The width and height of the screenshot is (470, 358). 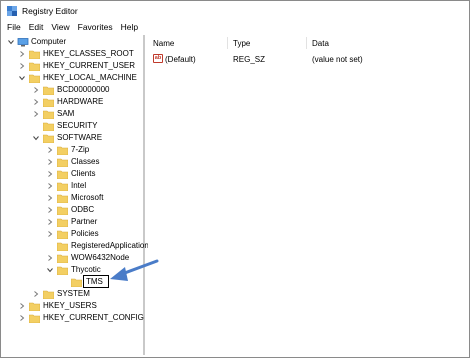 I want to click on registry-editor-icon, so click(x=12, y=10).